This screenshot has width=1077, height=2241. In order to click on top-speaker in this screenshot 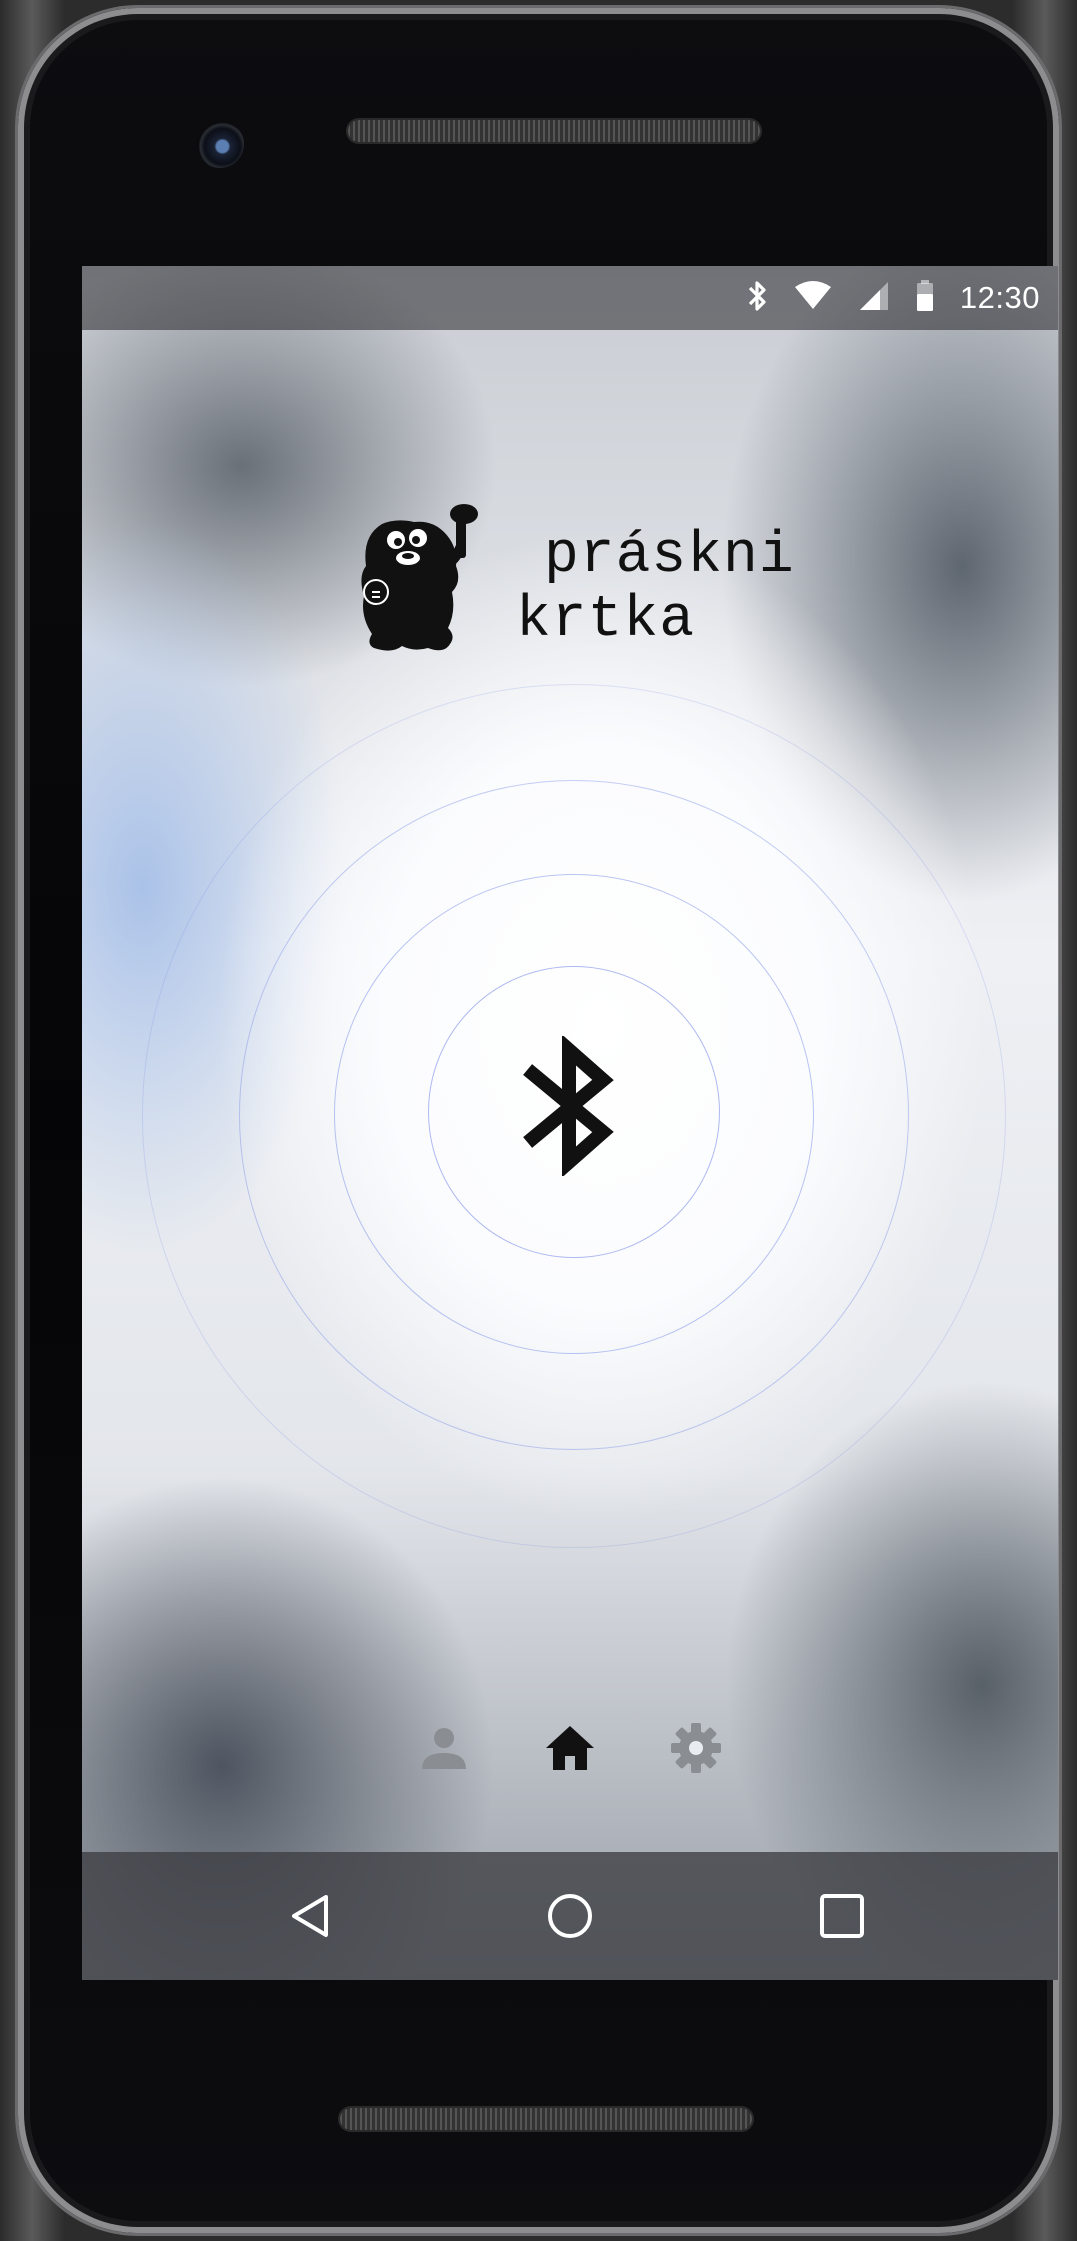, I will do `click(554, 131)`.